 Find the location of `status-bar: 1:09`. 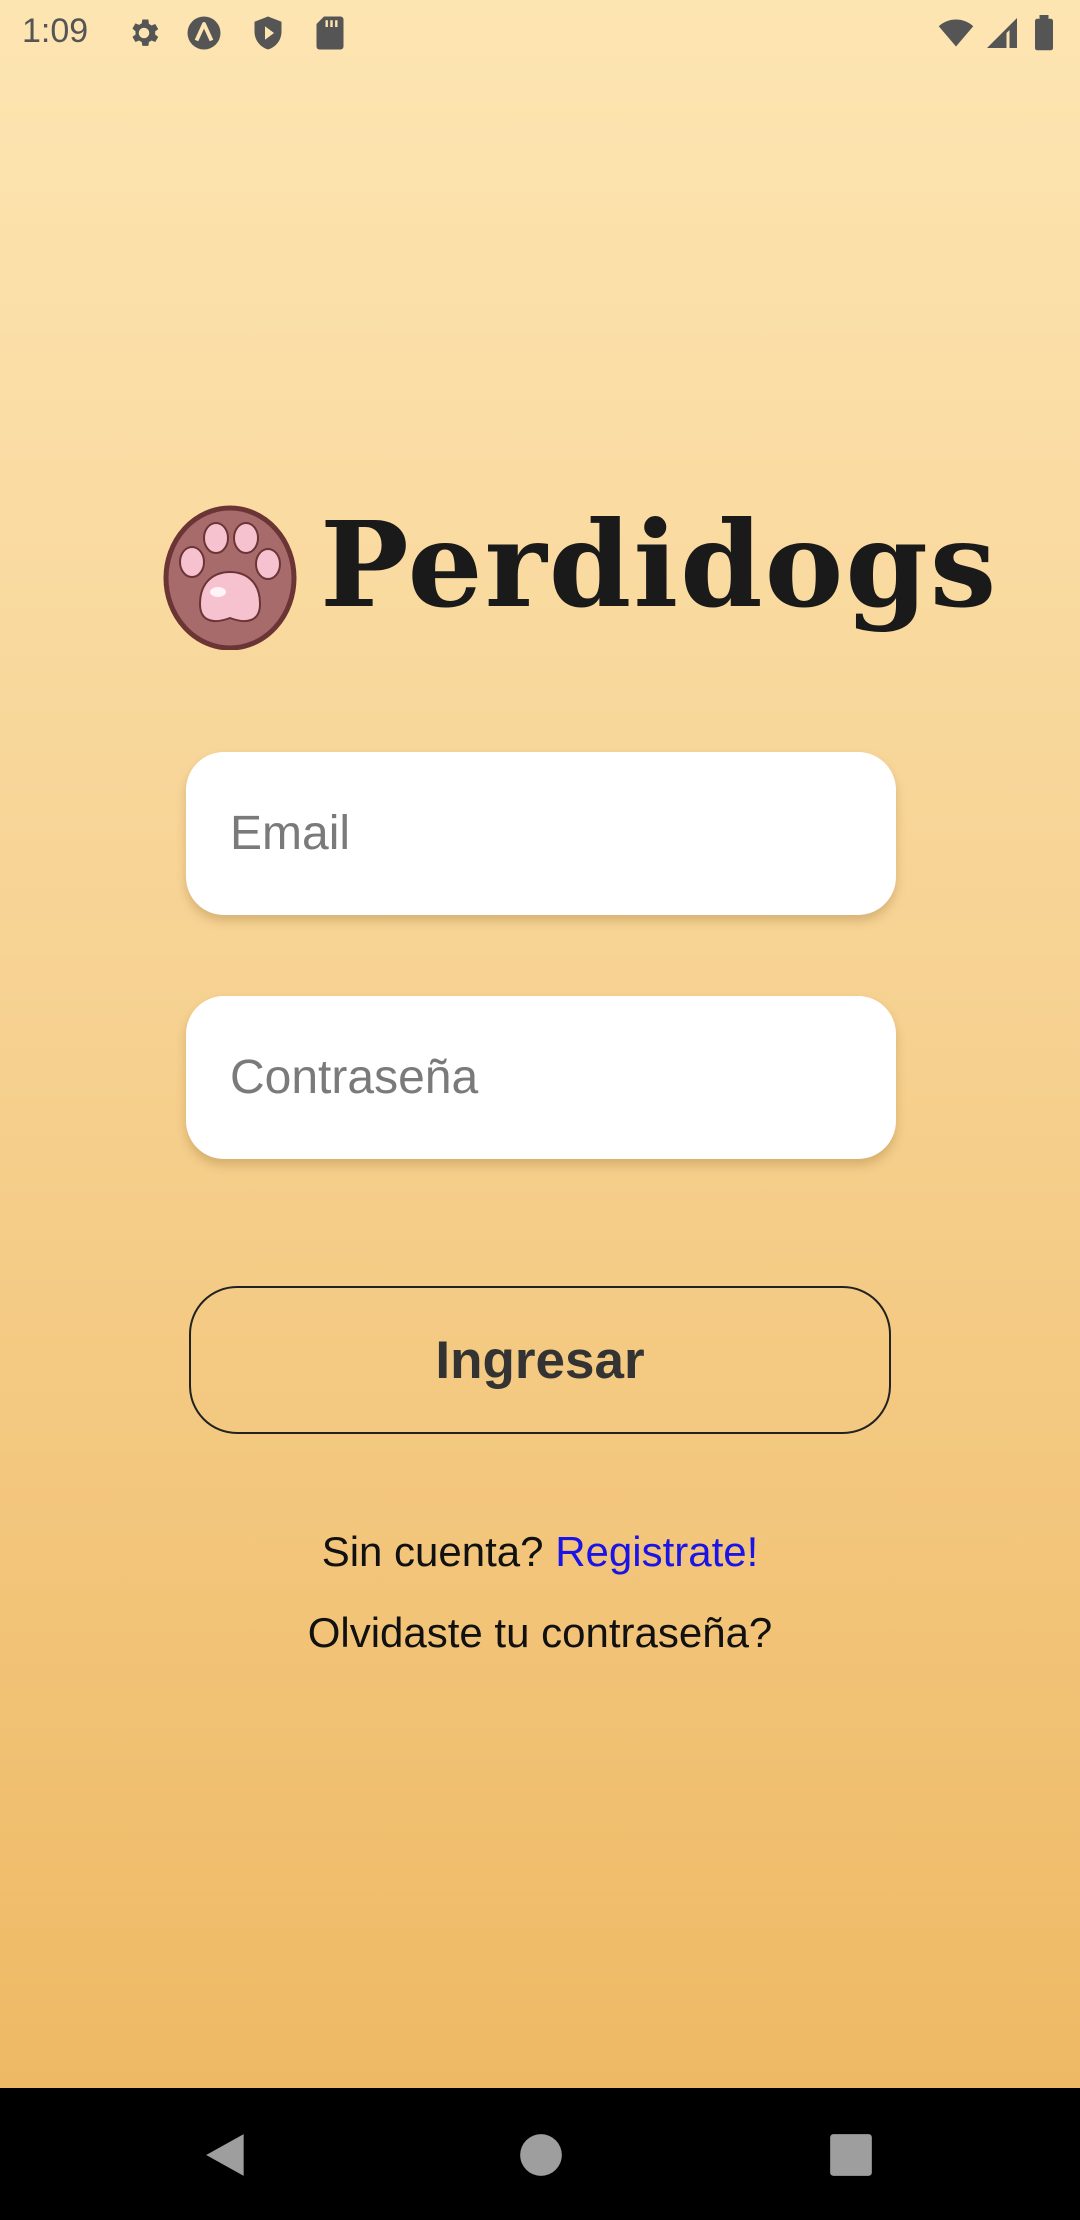

status-bar: 1:09 is located at coordinates (540, 33).